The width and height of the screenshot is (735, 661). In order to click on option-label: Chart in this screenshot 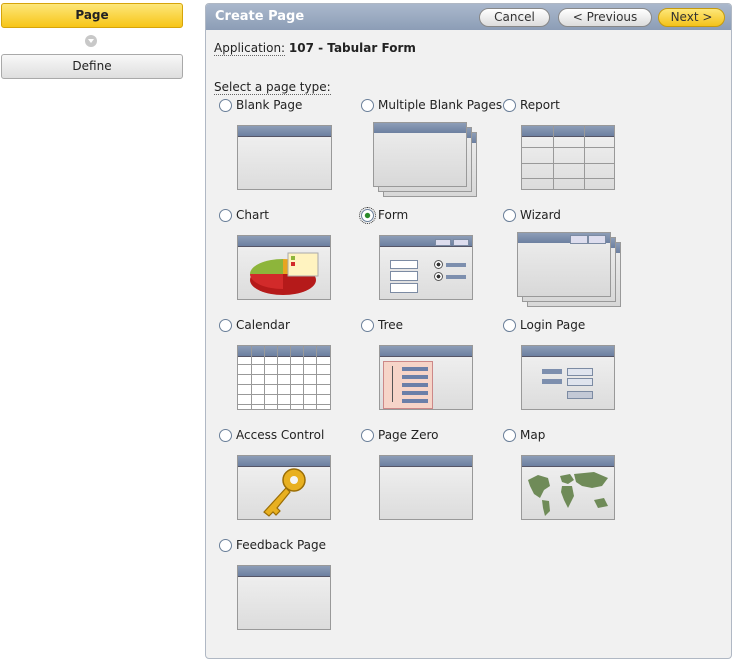, I will do `click(252, 215)`.